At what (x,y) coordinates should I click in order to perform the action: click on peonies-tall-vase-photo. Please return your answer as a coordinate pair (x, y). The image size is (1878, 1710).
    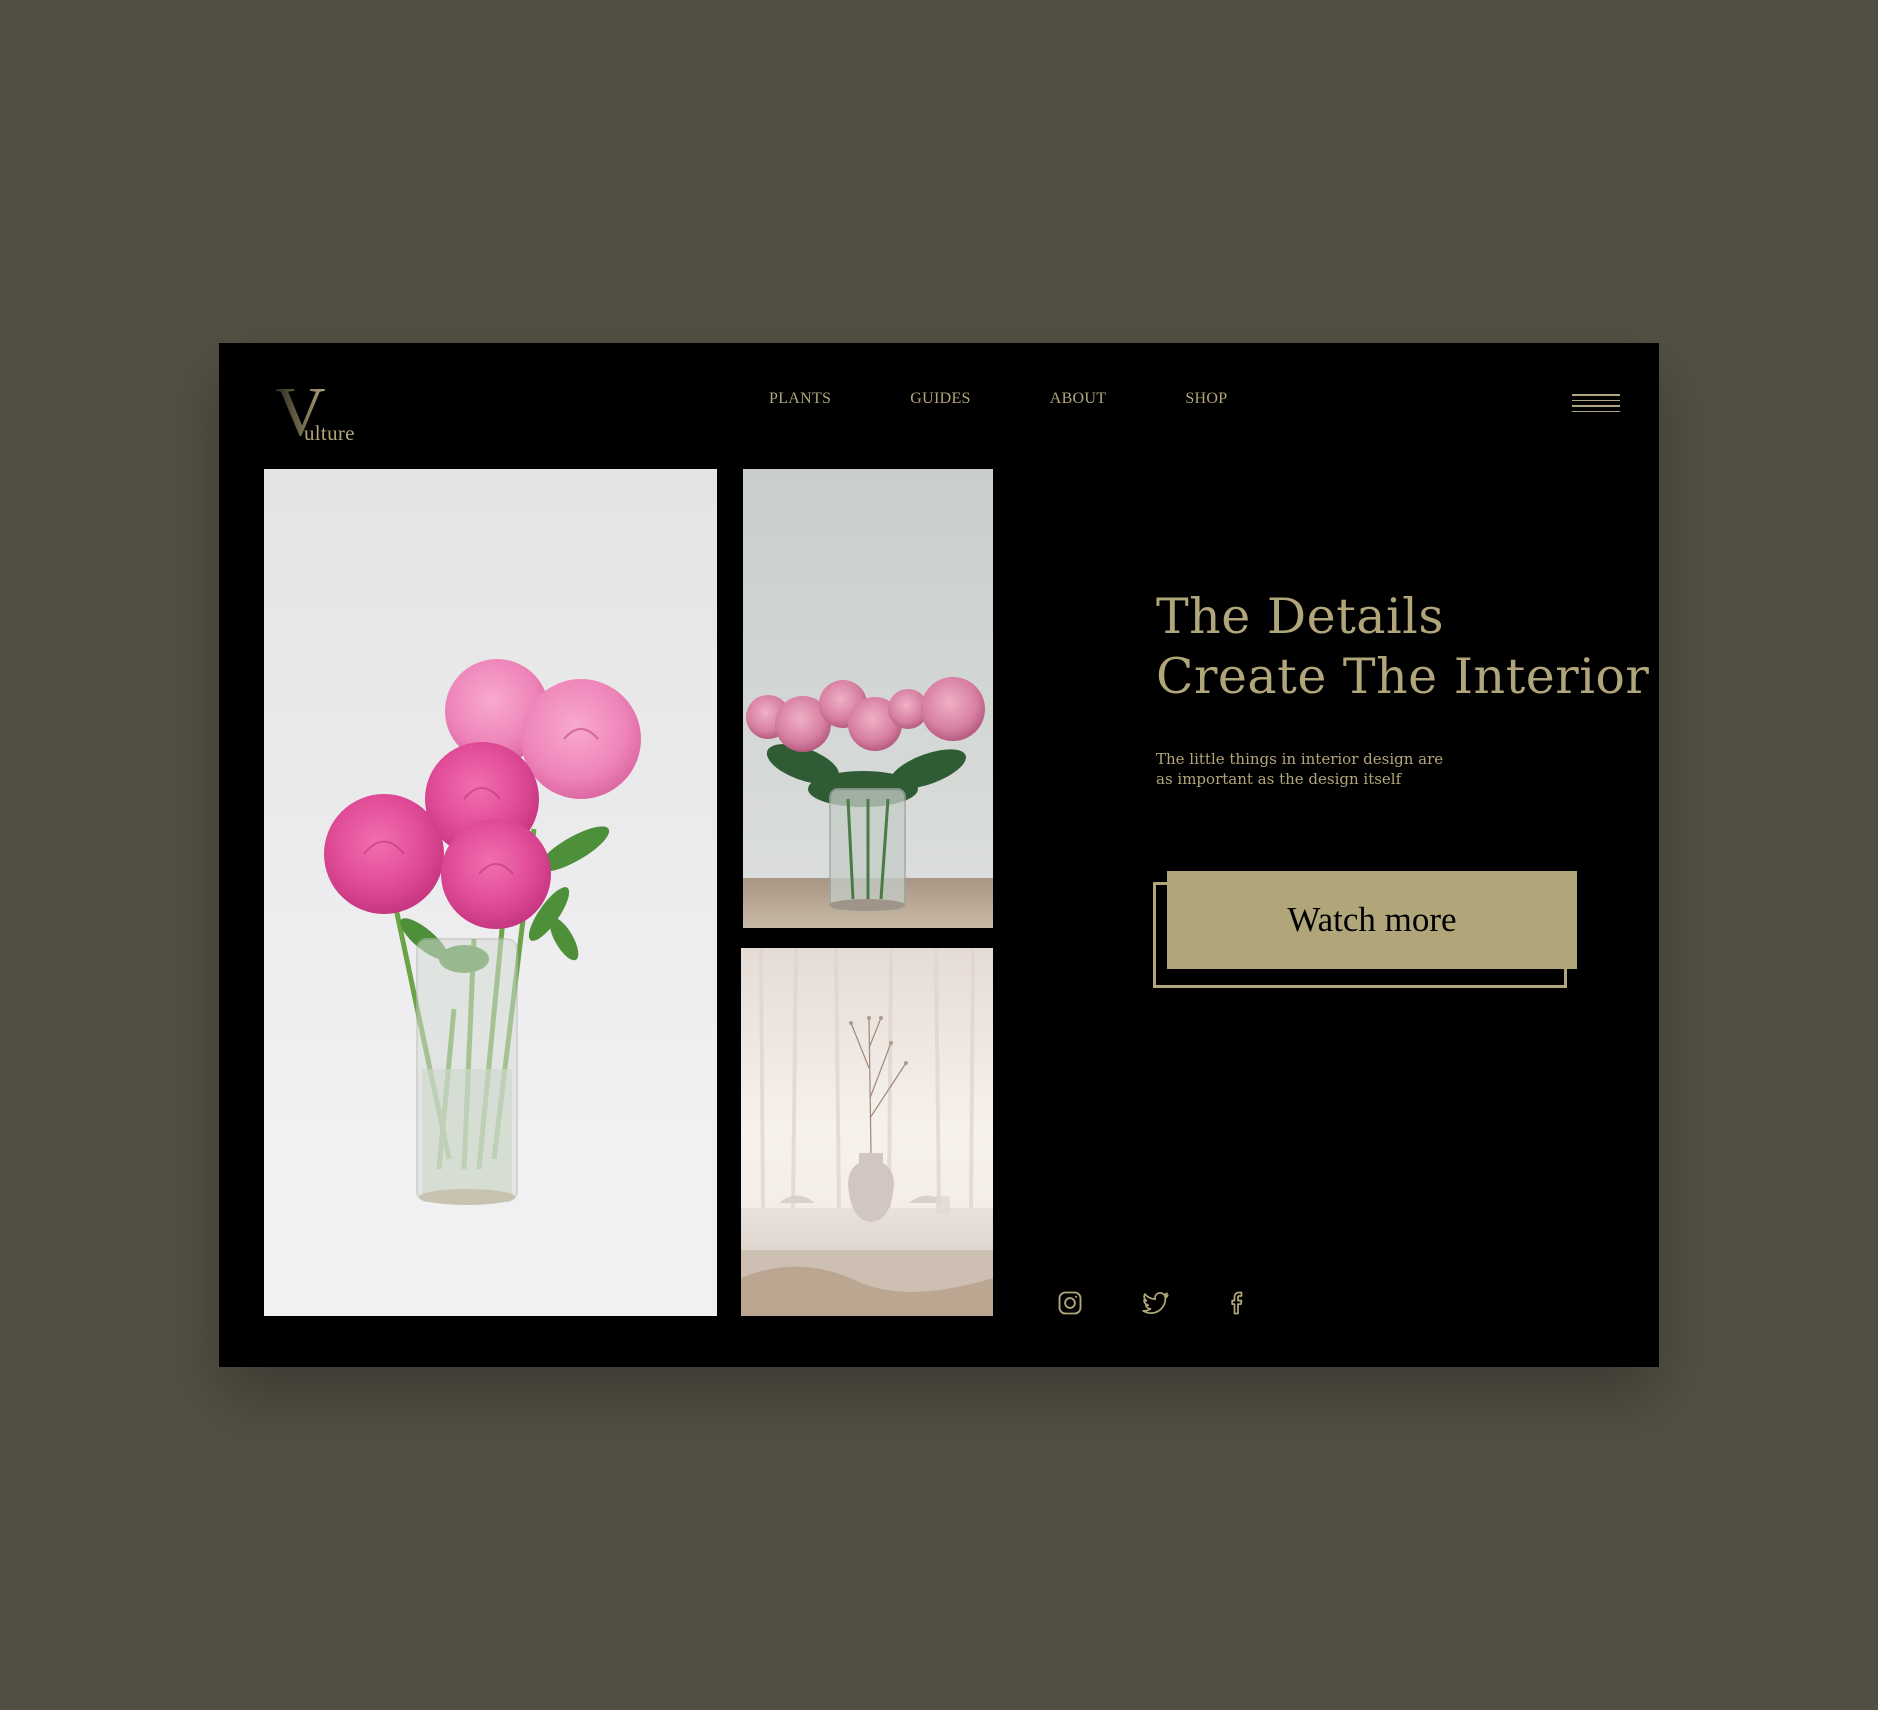
    Looking at the image, I should click on (490, 892).